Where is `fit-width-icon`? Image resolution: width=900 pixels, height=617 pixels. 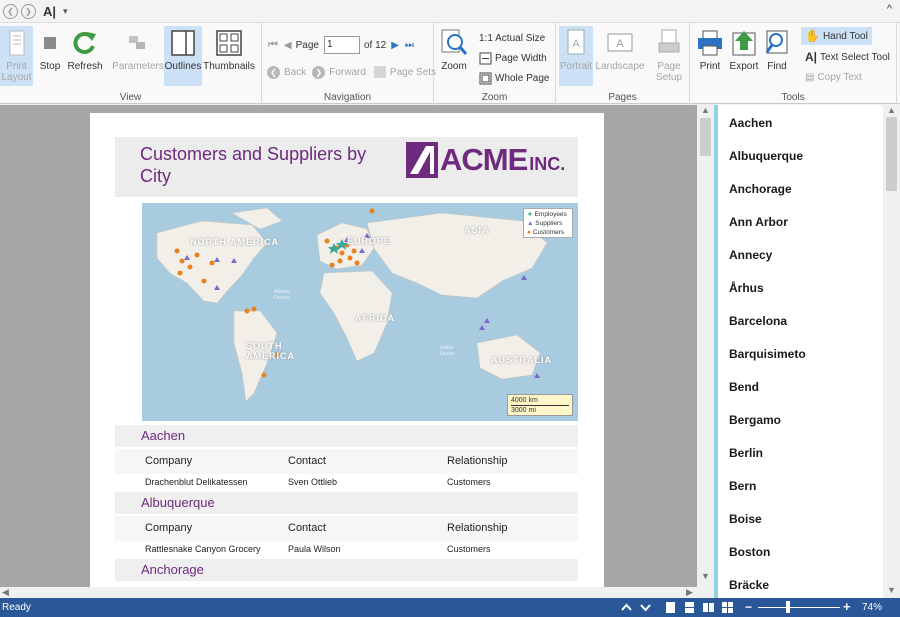 fit-width-icon is located at coordinates (626, 607).